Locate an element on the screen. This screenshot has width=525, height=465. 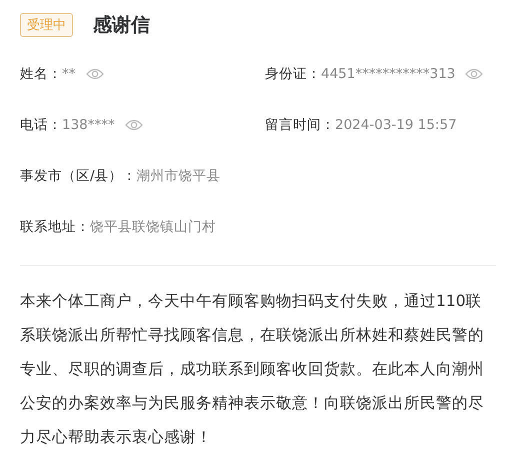
status-badge: 受理中 is located at coordinates (46, 25).